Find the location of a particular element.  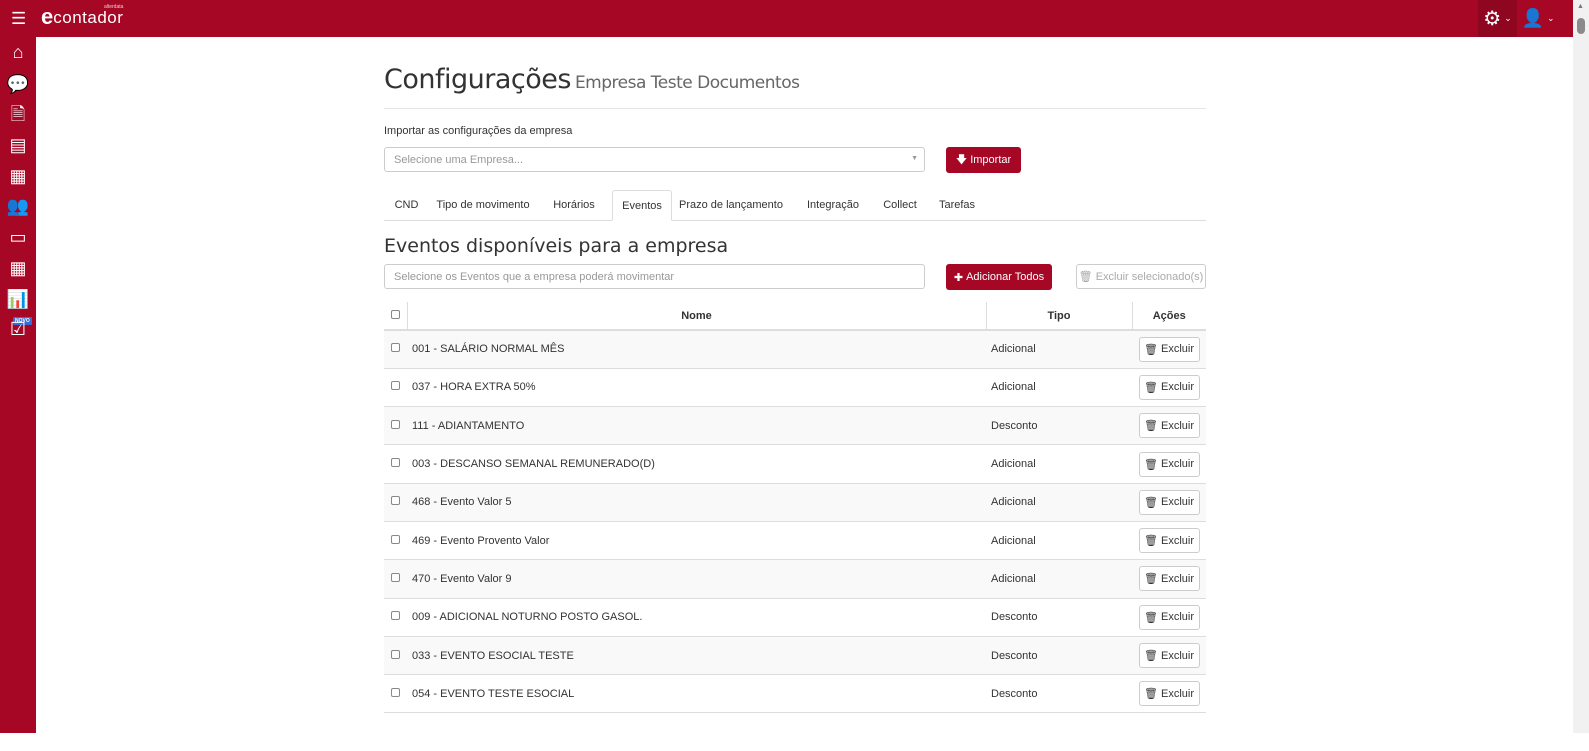

select-all-checkbox is located at coordinates (395, 314).